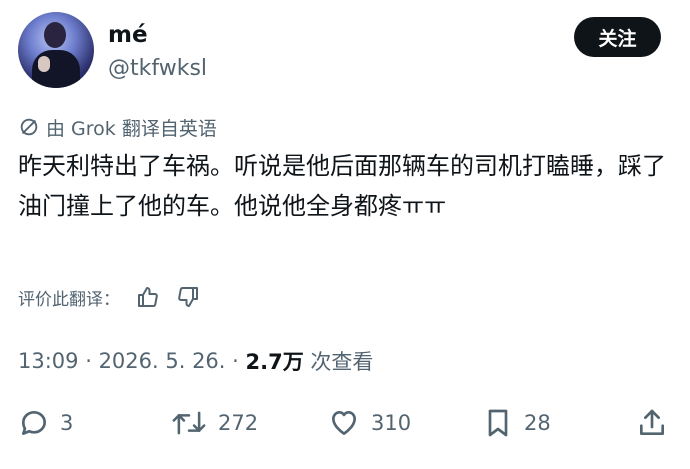 This screenshot has width=690, height=469. I want to click on bookmark-button: 28, so click(516, 423).